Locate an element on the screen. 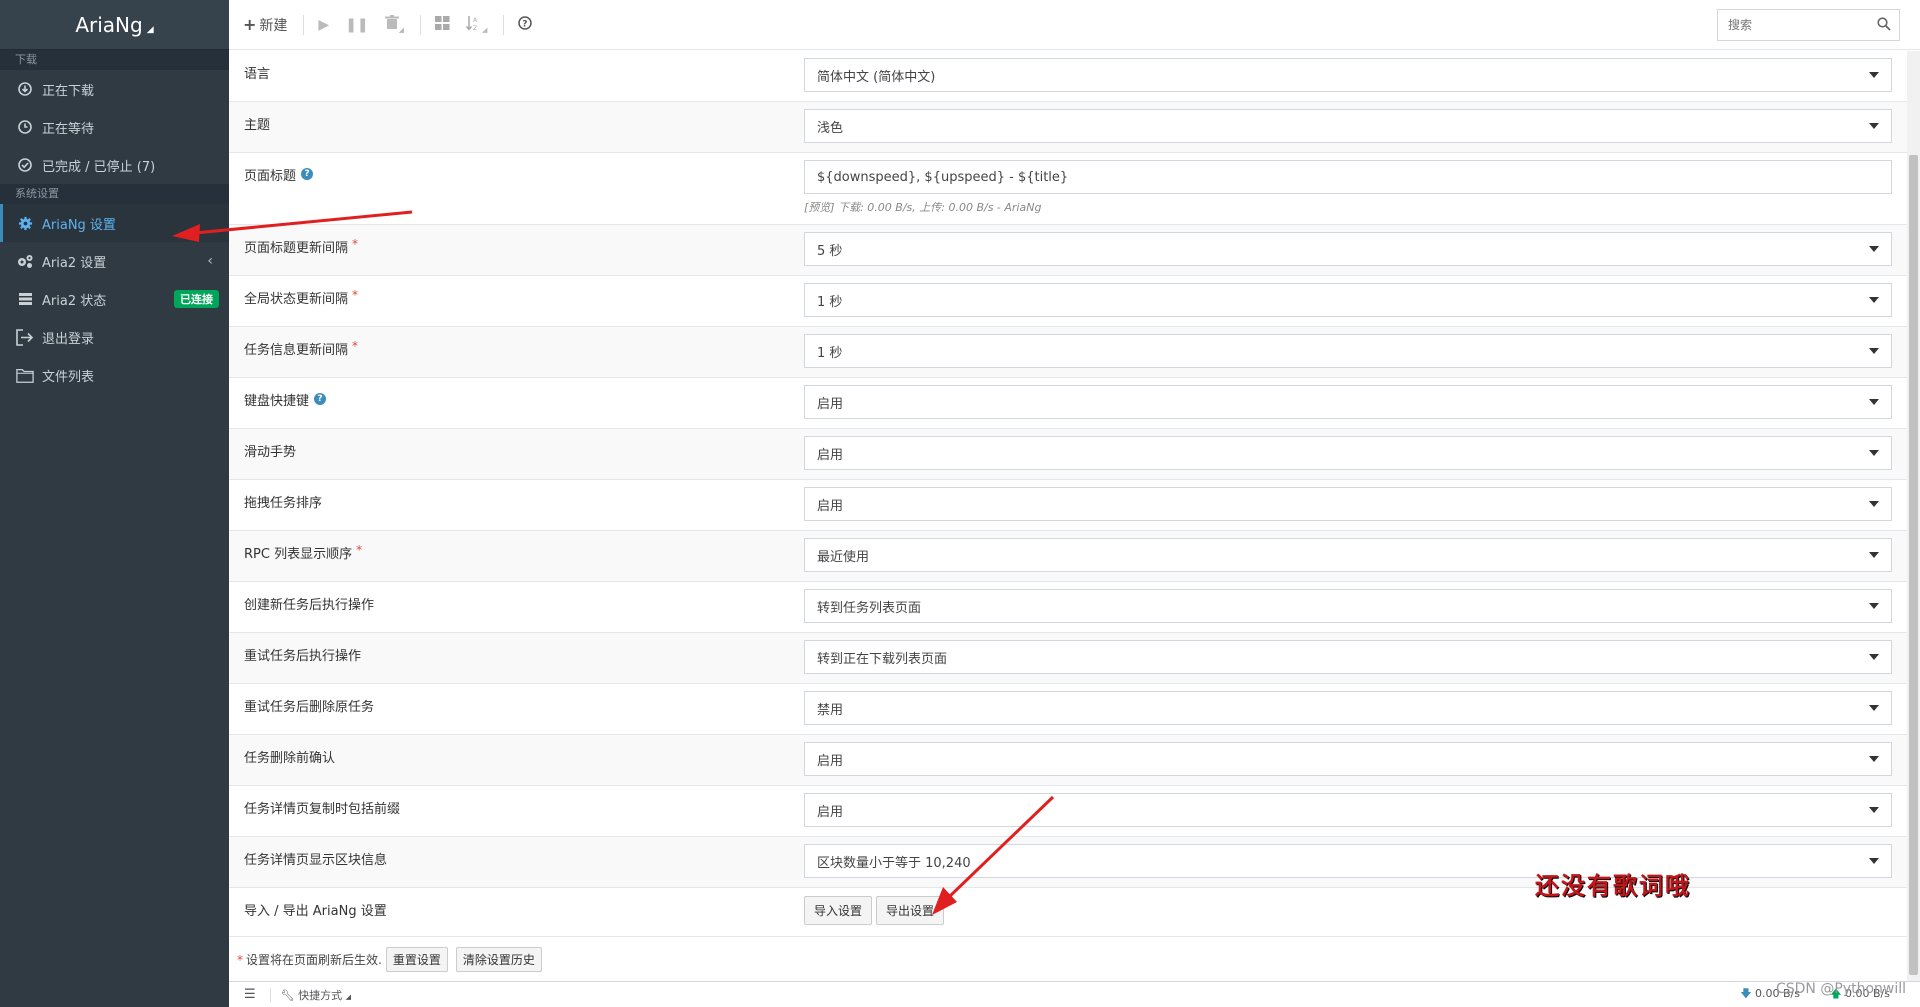  sidebar-item-ariang-settings: AriaNg 设置 is located at coordinates (114, 223).